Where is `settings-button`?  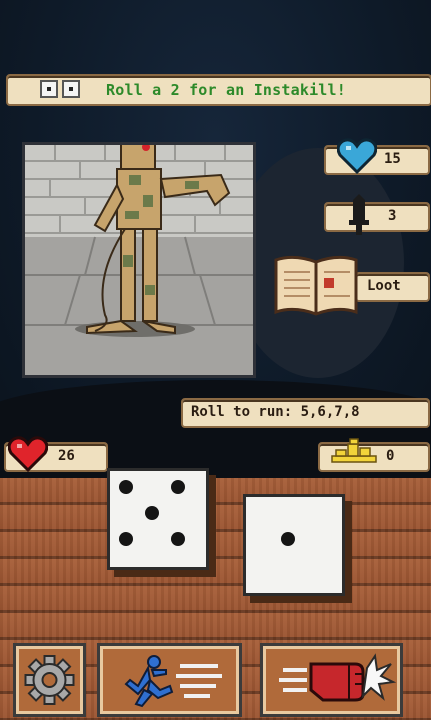
settings-button is located at coordinates (49, 680).